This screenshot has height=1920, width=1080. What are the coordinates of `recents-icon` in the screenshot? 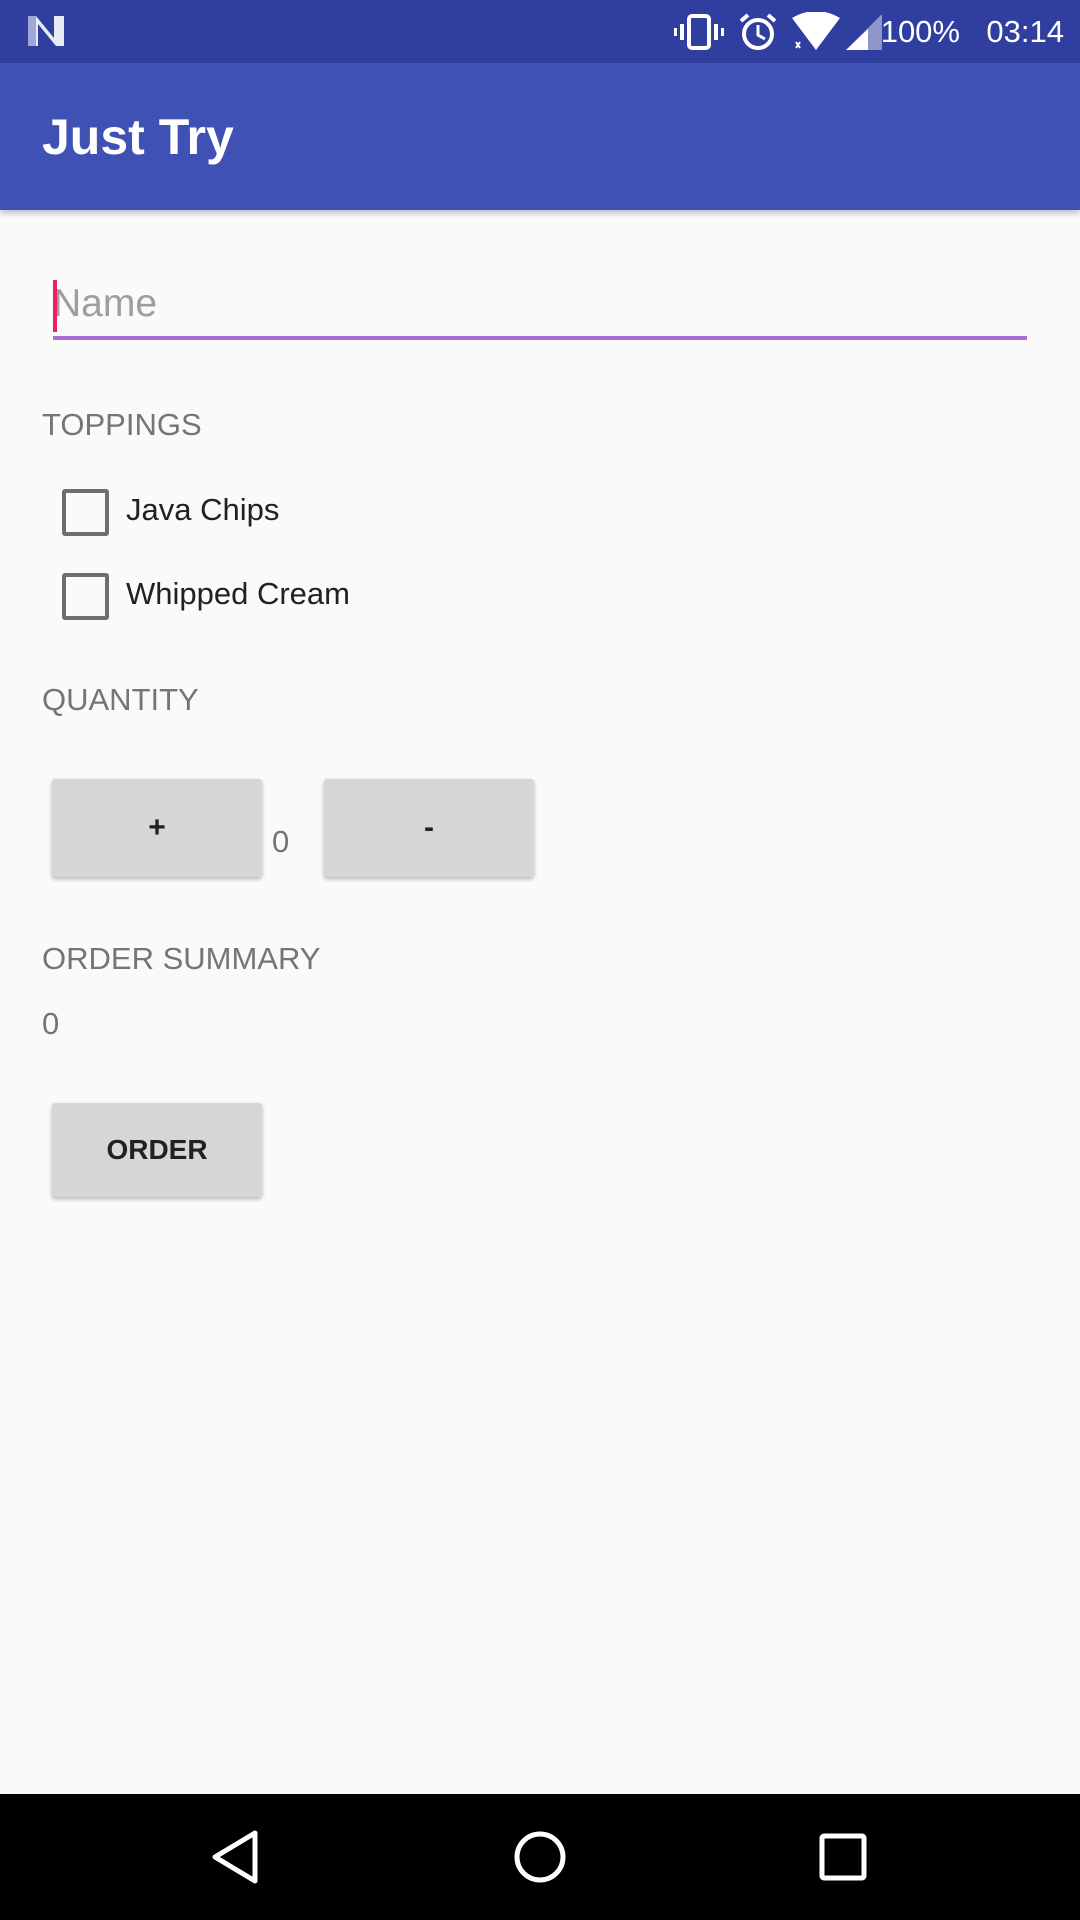 It's located at (843, 1857).